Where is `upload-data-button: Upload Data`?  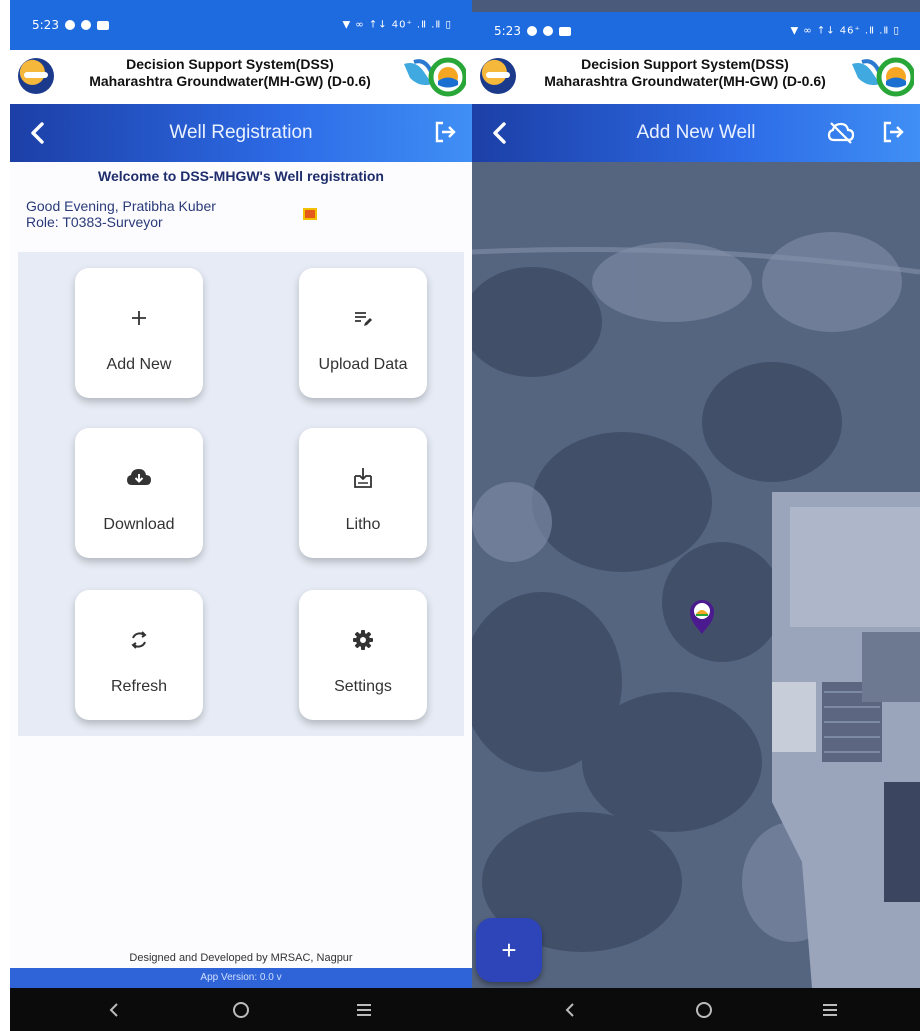 upload-data-button: Upload Data is located at coordinates (363, 333).